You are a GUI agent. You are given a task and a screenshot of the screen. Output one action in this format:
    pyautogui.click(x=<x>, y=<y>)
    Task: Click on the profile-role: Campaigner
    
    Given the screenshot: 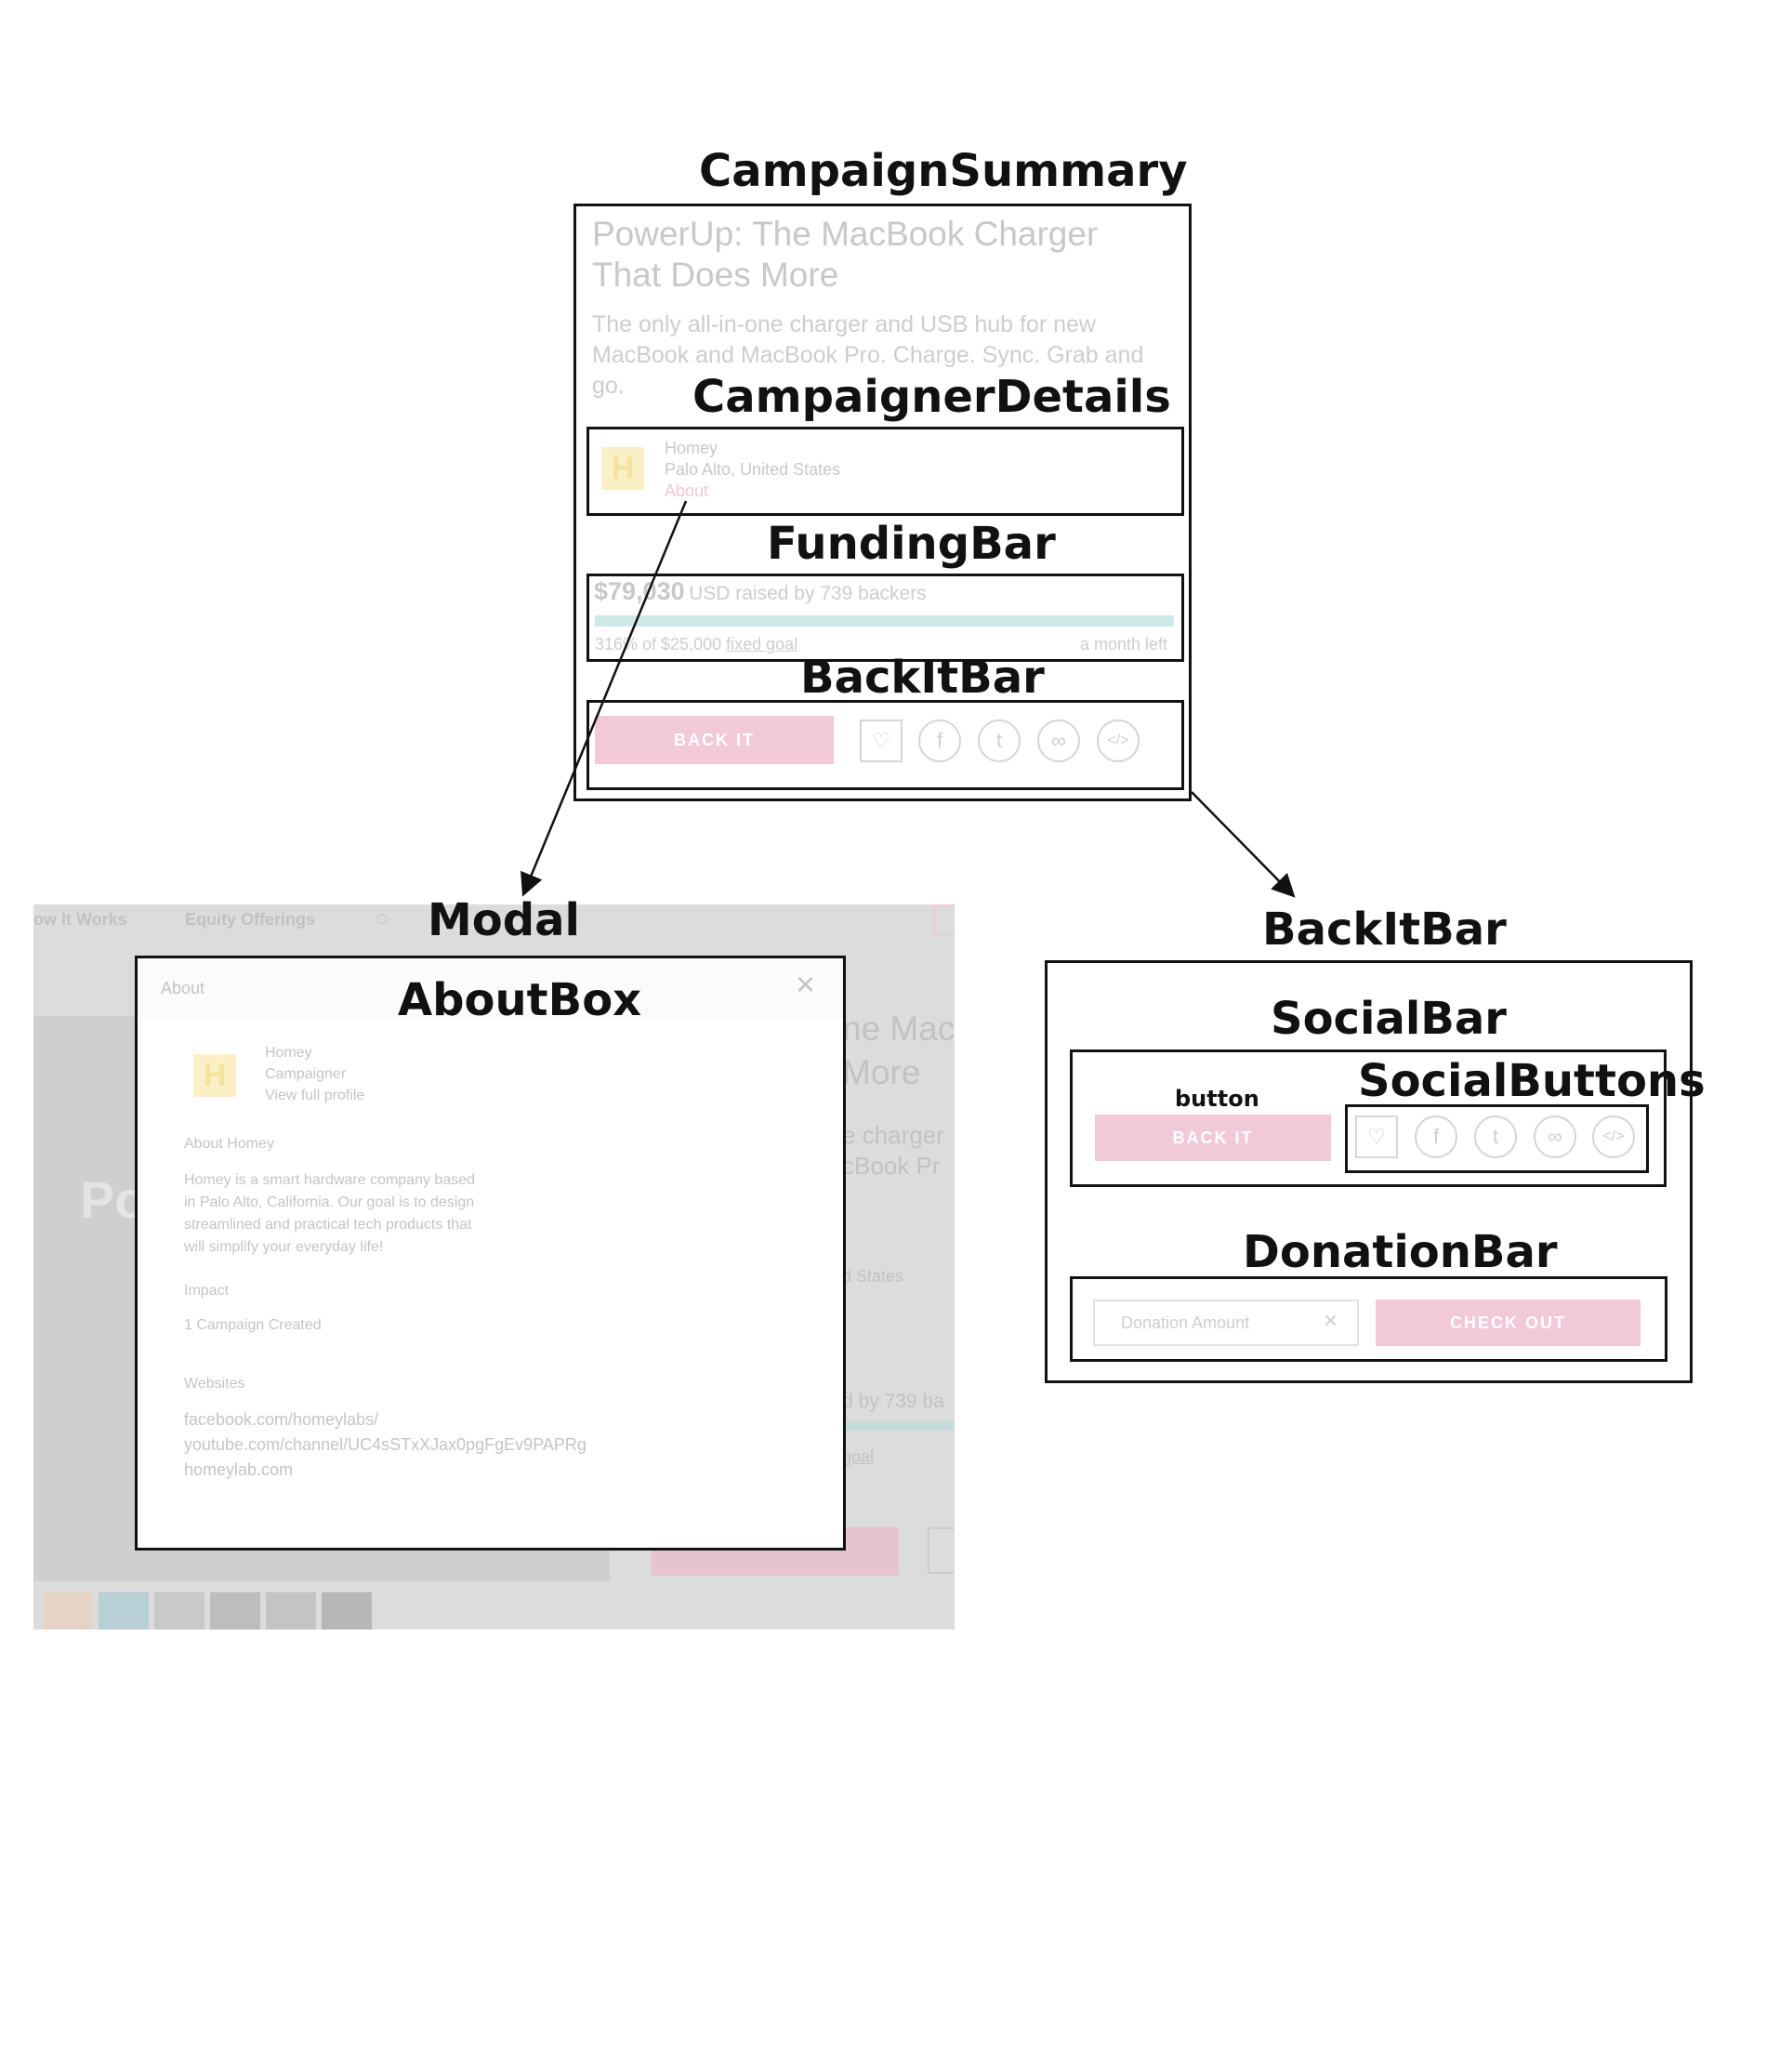 What is the action you would take?
    pyautogui.click(x=306, y=1074)
    